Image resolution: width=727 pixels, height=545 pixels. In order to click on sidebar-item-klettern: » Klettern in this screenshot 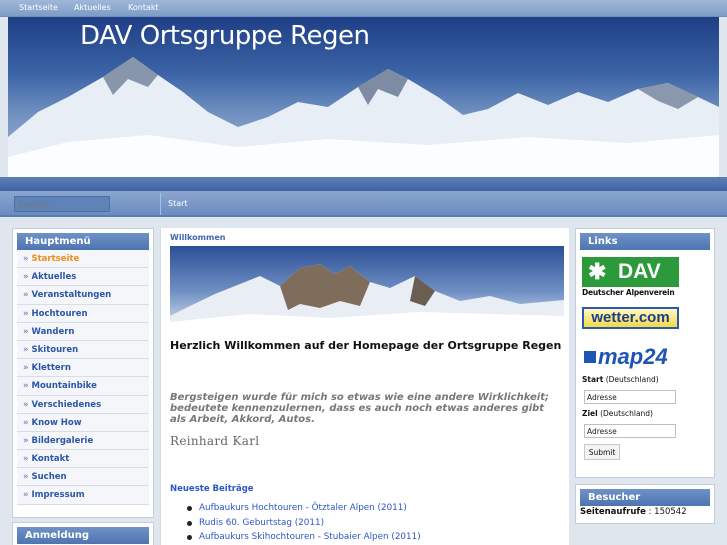, I will do `click(83, 368)`.